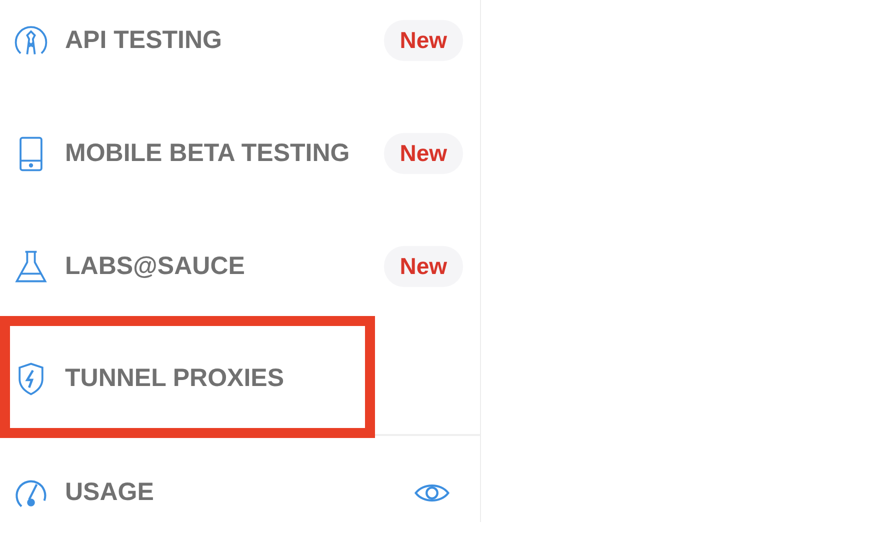 The image size is (892, 538). I want to click on menu-item-label: API TESTING, so click(224, 40).